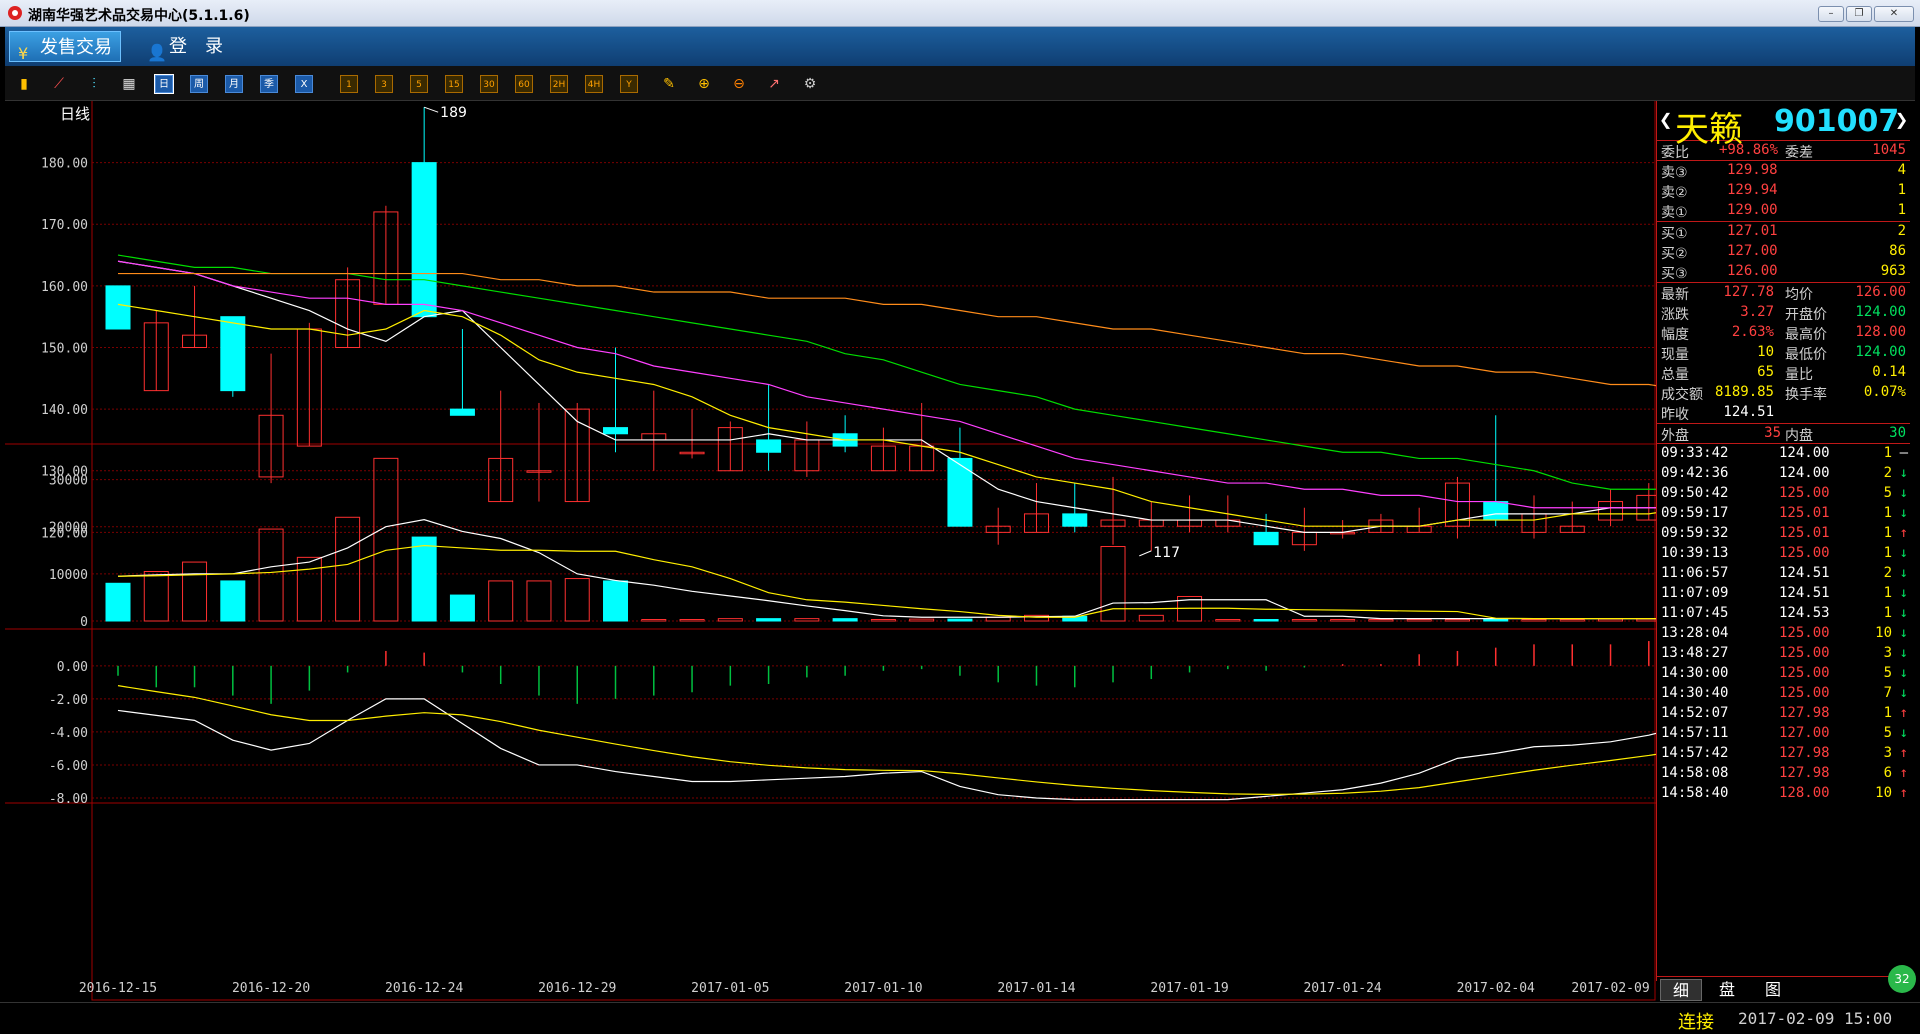 This screenshot has height=1034, width=1920. I want to click on tick-row: 09:50:42 125.00 5 ↓, so click(1783, 494).